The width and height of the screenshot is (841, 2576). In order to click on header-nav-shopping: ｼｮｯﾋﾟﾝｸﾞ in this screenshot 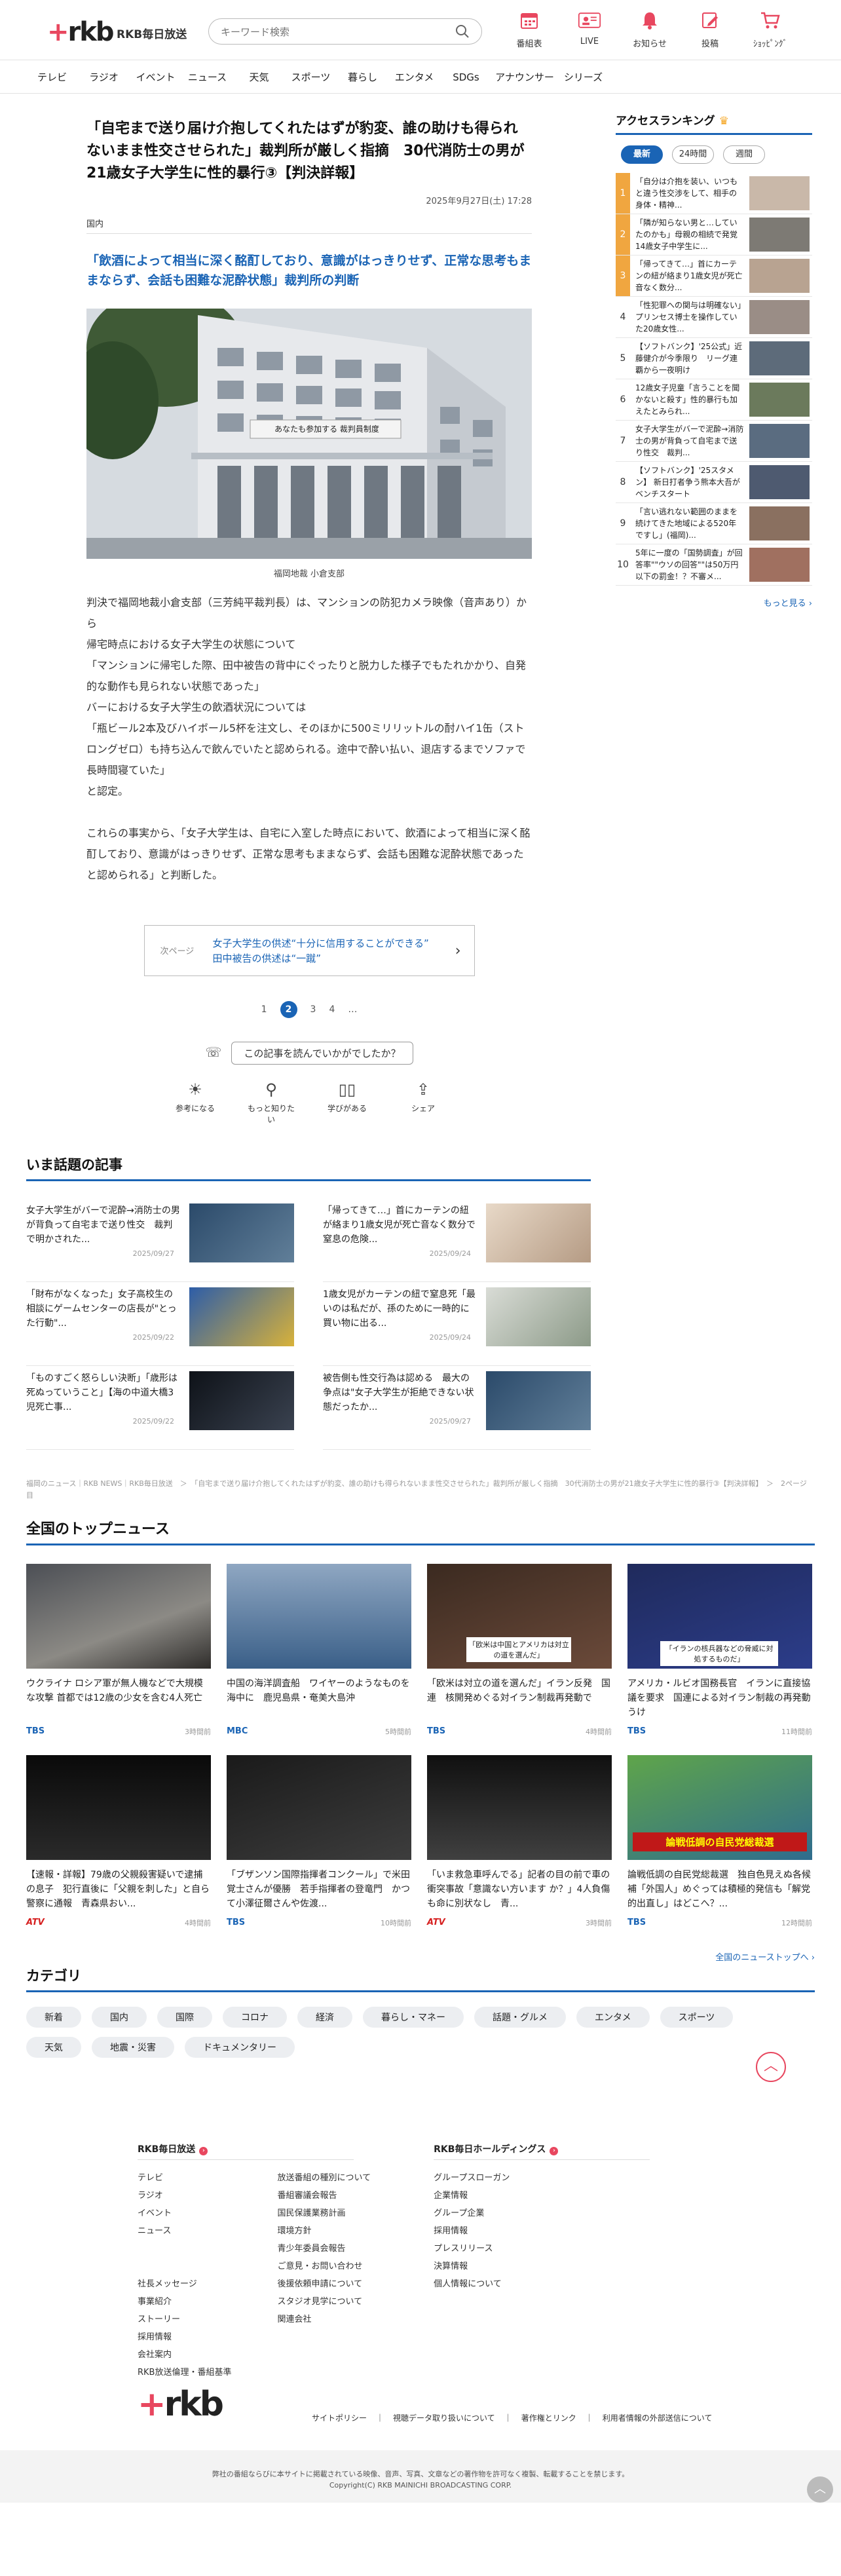, I will do `click(770, 29)`.